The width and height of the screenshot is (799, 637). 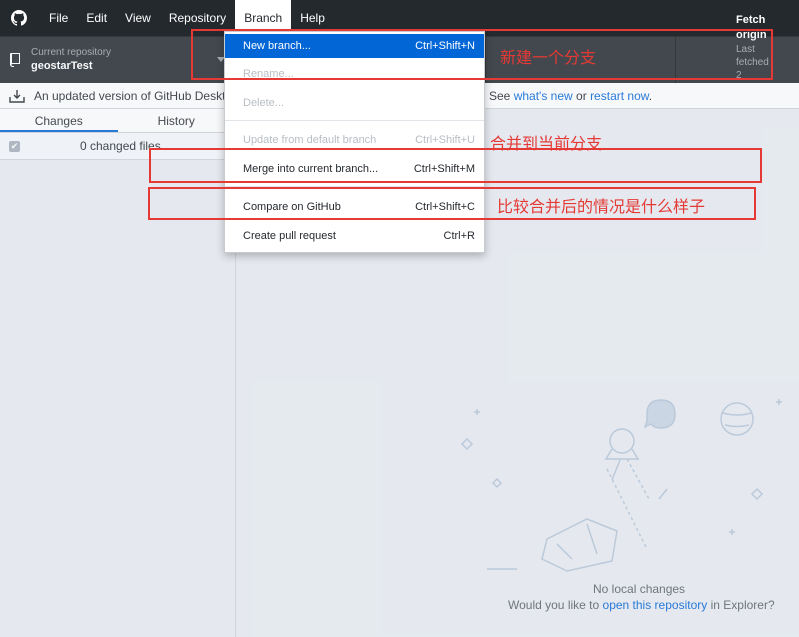 What do you see at coordinates (96, 18) in the screenshot?
I see `menu-edit: Edit` at bounding box center [96, 18].